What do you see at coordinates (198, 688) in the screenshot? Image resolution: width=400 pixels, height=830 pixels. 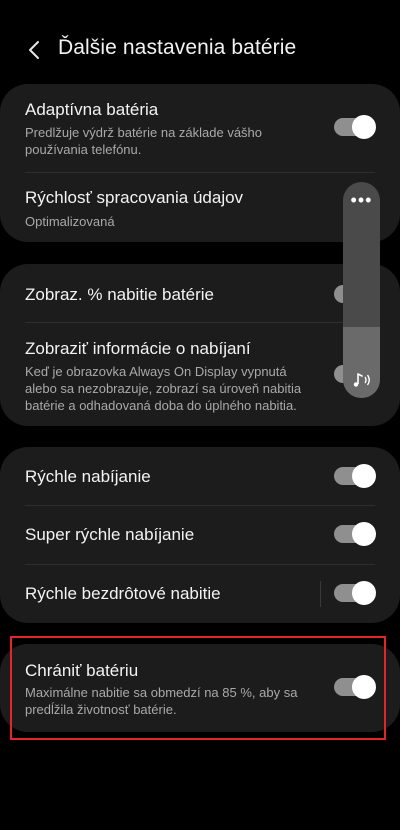 I see `highlight-box` at bounding box center [198, 688].